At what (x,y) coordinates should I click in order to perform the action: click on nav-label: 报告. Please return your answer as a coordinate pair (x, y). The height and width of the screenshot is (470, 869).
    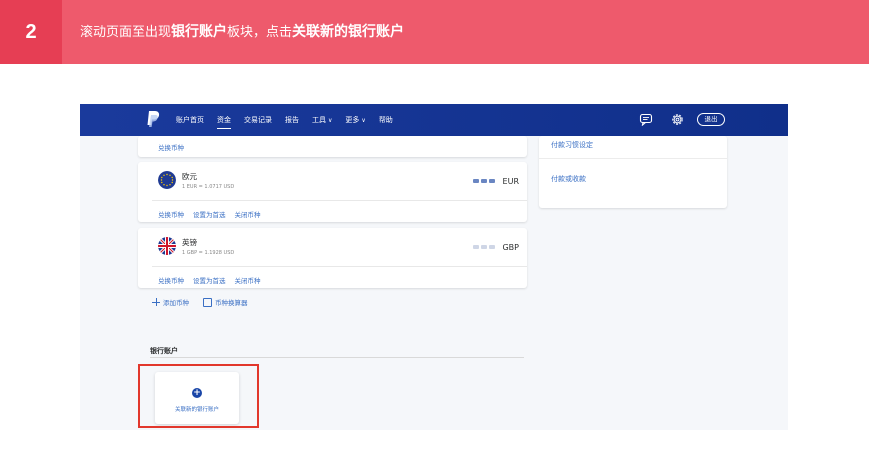
    Looking at the image, I should click on (292, 120).